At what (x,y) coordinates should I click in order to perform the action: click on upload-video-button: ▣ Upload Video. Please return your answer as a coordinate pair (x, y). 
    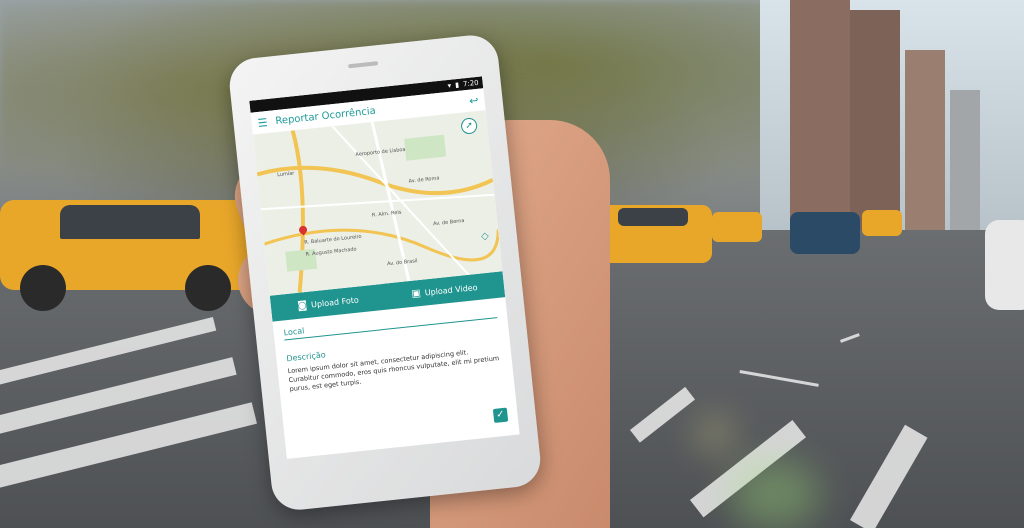
    Looking at the image, I should click on (444, 291).